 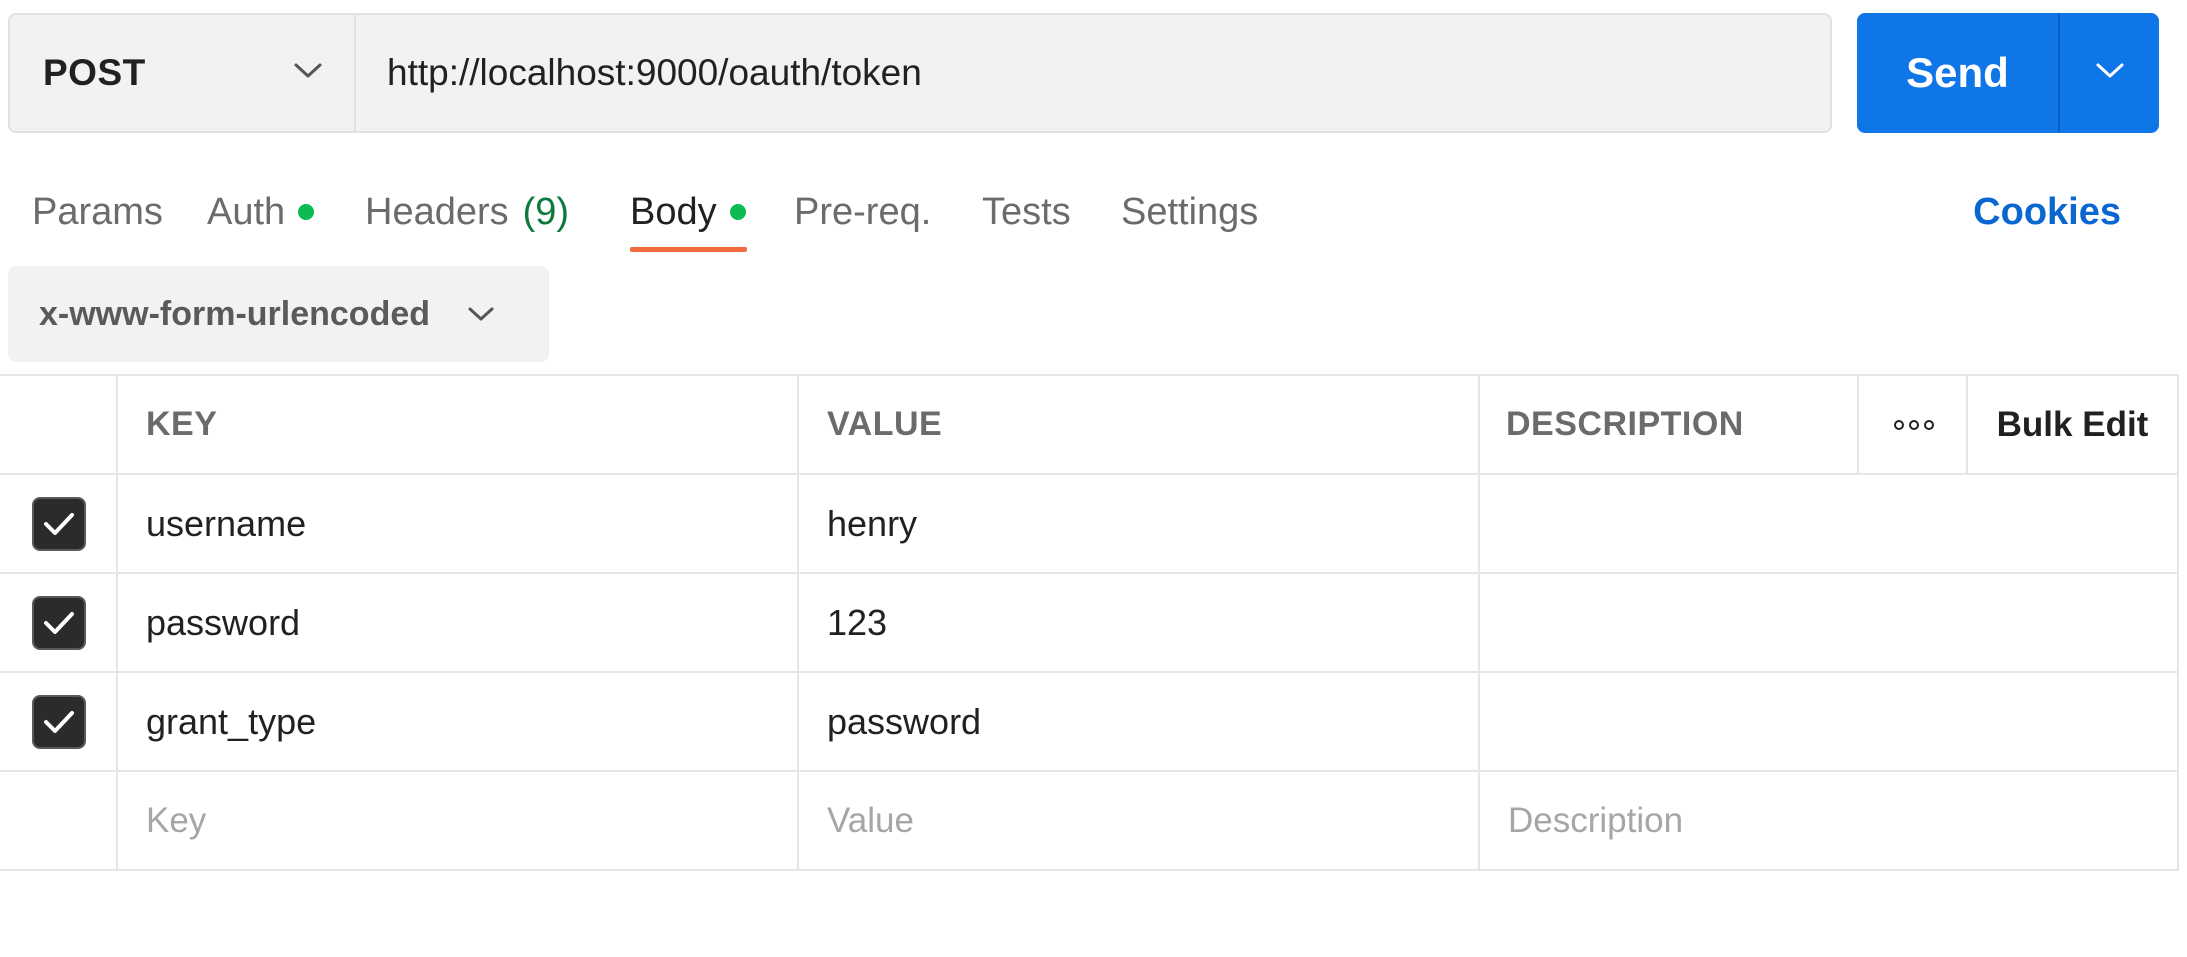 What do you see at coordinates (223, 622) in the screenshot?
I see `row-key: password` at bounding box center [223, 622].